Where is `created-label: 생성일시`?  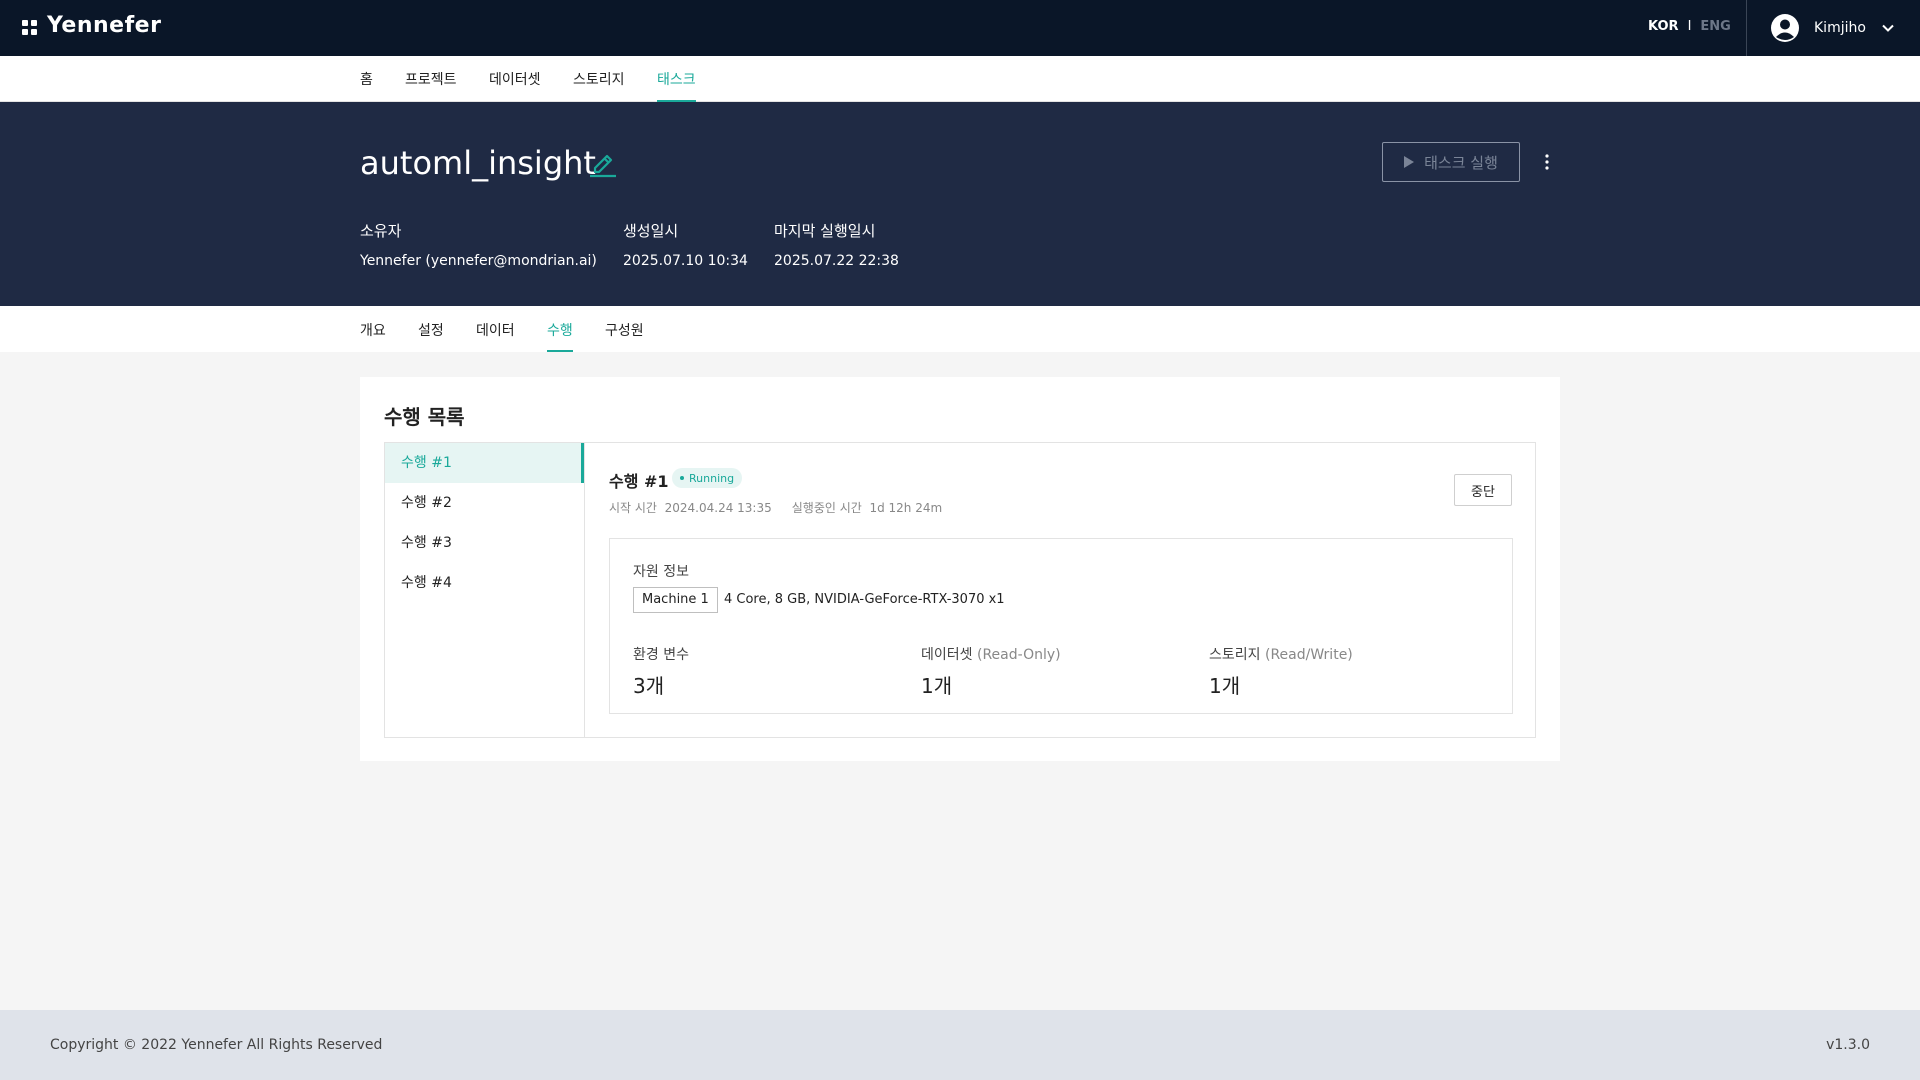 created-label: 생성일시 is located at coordinates (651, 231).